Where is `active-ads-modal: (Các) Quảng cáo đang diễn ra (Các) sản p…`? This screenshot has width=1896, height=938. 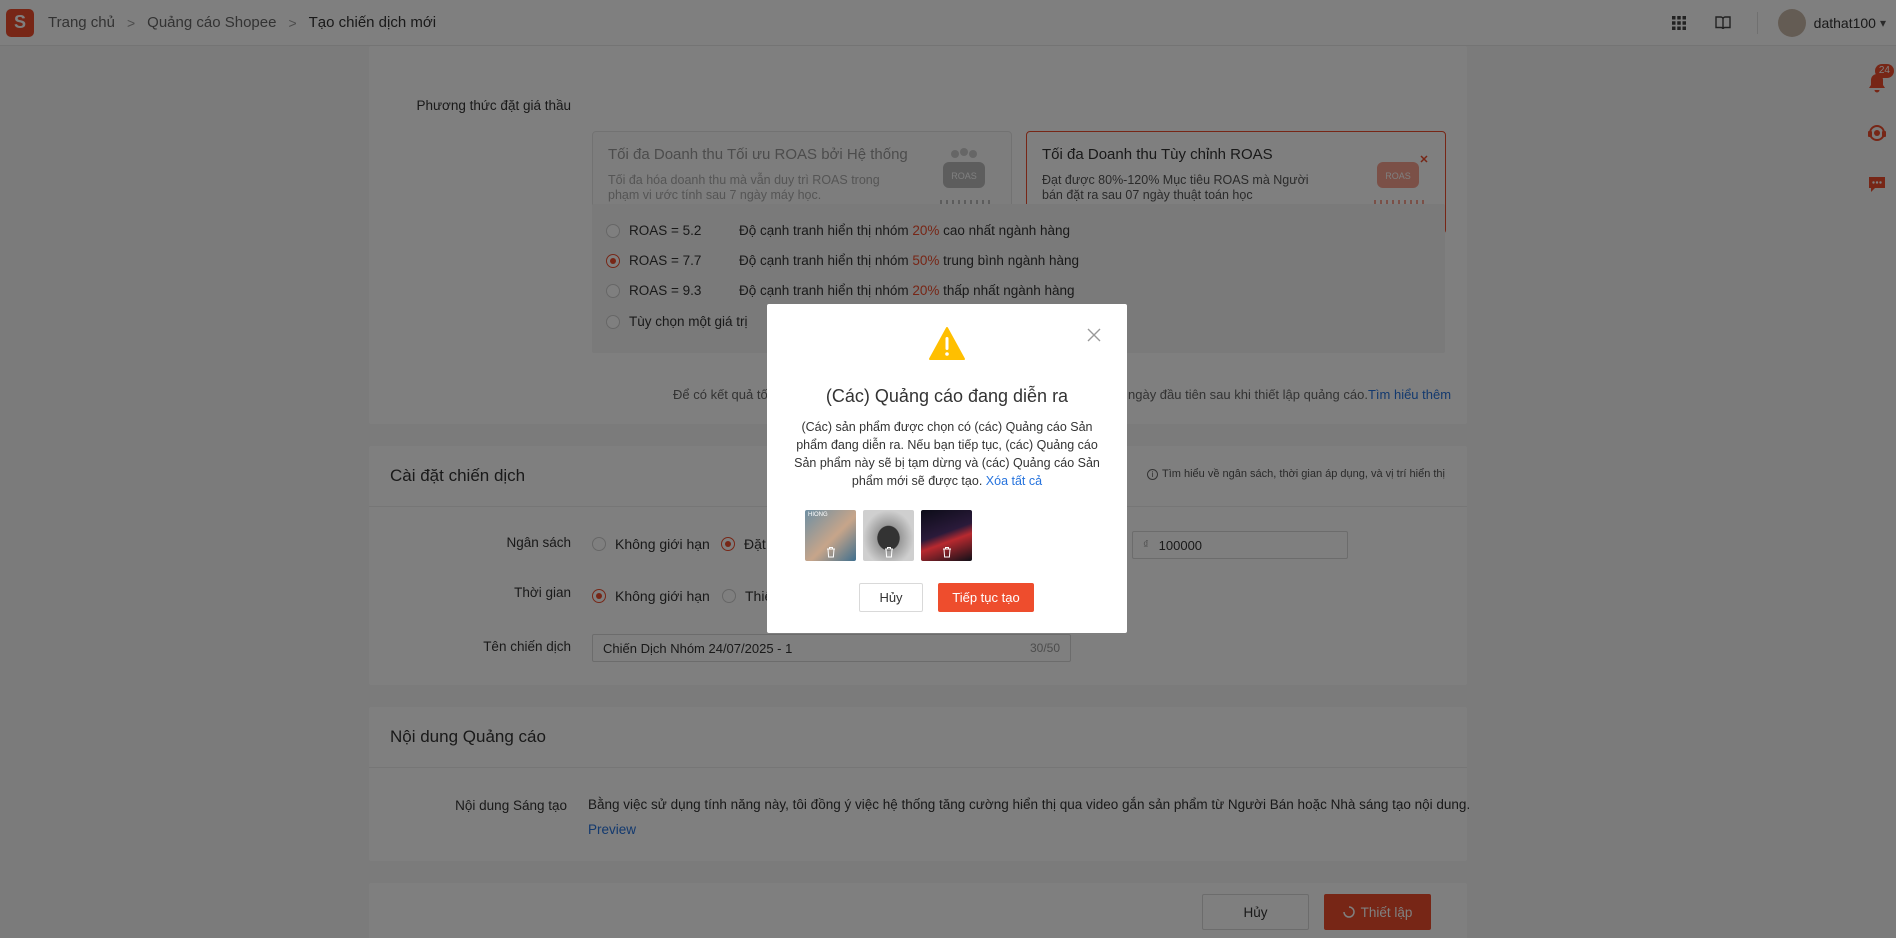 active-ads-modal: (Các) Quảng cáo đang diễn ra (Các) sản p… is located at coordinates (947, 468).